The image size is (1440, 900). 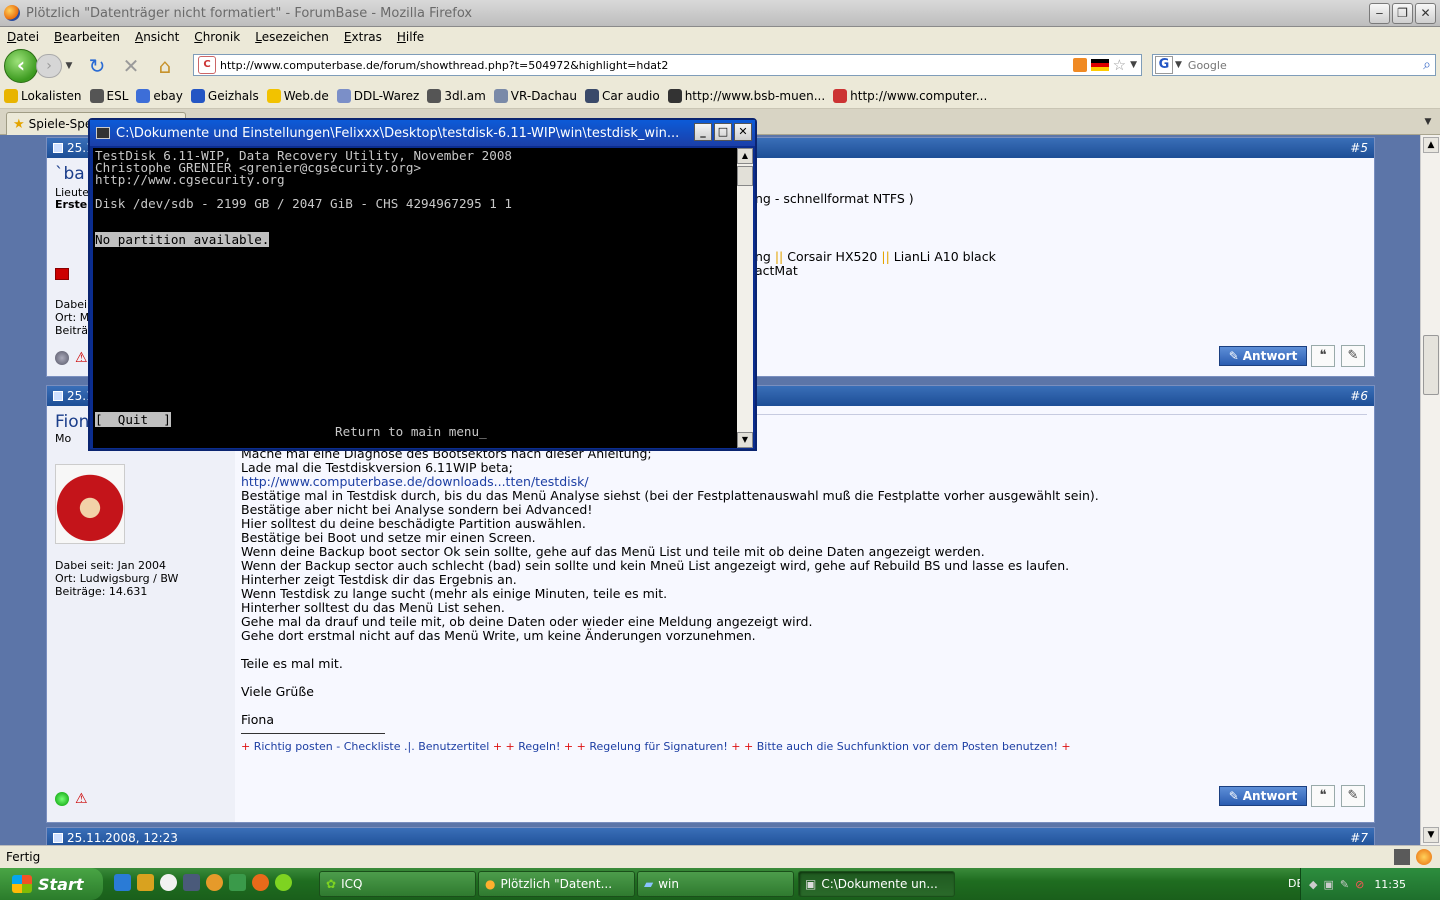 I want to click on messenger-icon, so click(x=237, y=882).